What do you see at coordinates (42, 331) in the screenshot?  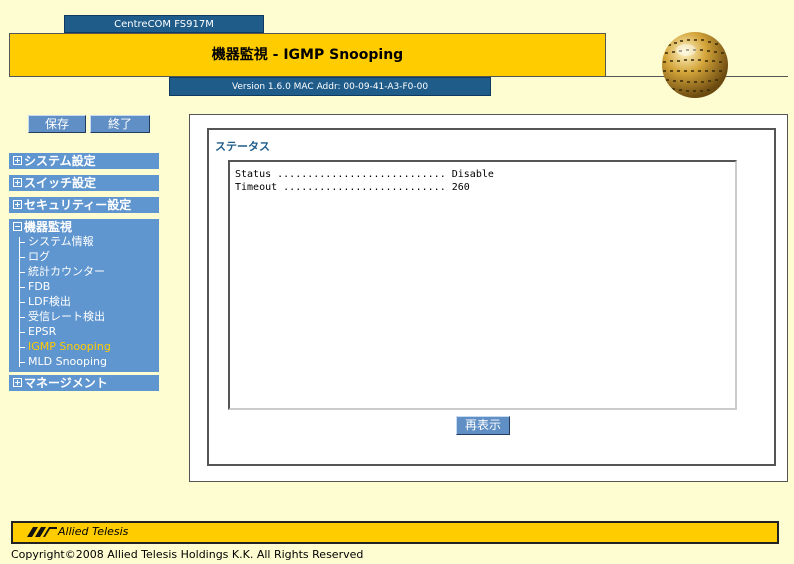 I see `sidebar-item-label: EPSR` at bounding box center [42, 331].